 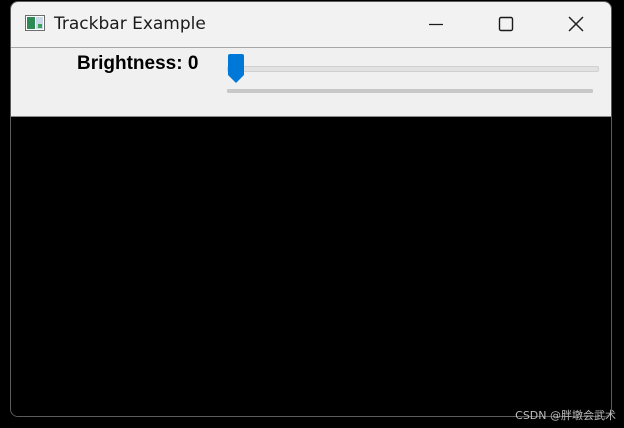 What do you see at coordinates (130, 24) in the screenshot?
I see `window-title: Trackbar Example` at bounding box center [130, 24].